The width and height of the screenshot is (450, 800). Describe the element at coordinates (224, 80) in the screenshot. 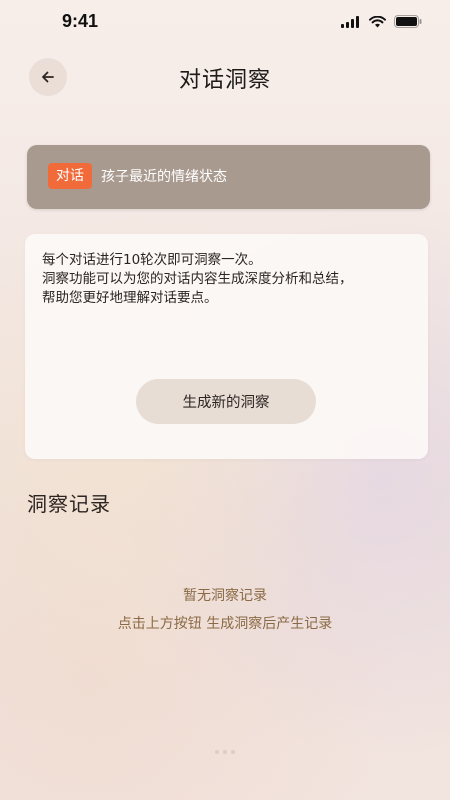

I see `page-title: 对话洞察` at that location.